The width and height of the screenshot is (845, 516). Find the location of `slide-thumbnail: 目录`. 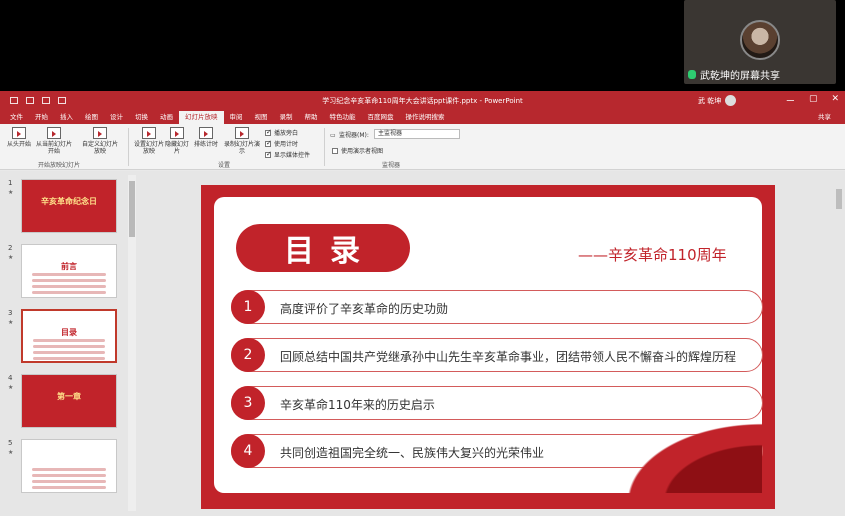

slide-thumbnail: 目录 is located at coordinates (69, 336).